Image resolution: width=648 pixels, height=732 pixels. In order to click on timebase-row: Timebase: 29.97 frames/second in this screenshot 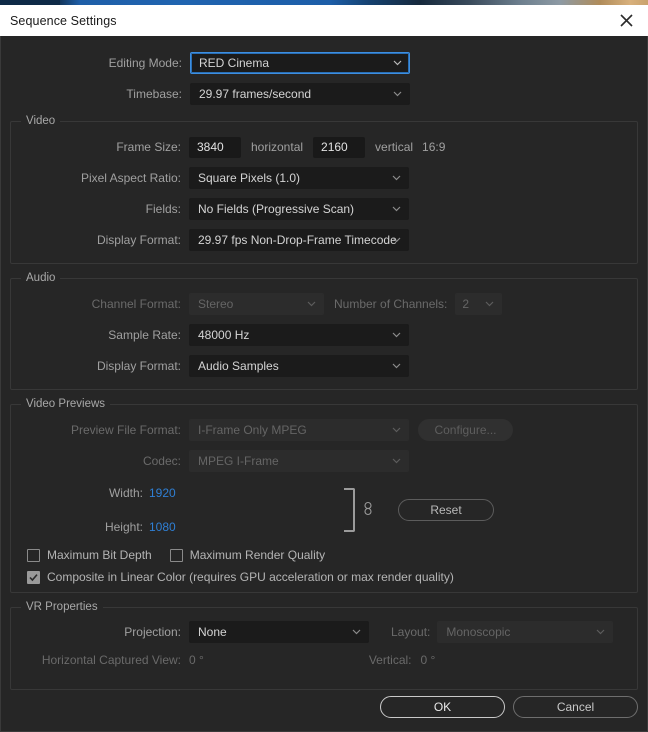, I will do `click(324, 94)`.